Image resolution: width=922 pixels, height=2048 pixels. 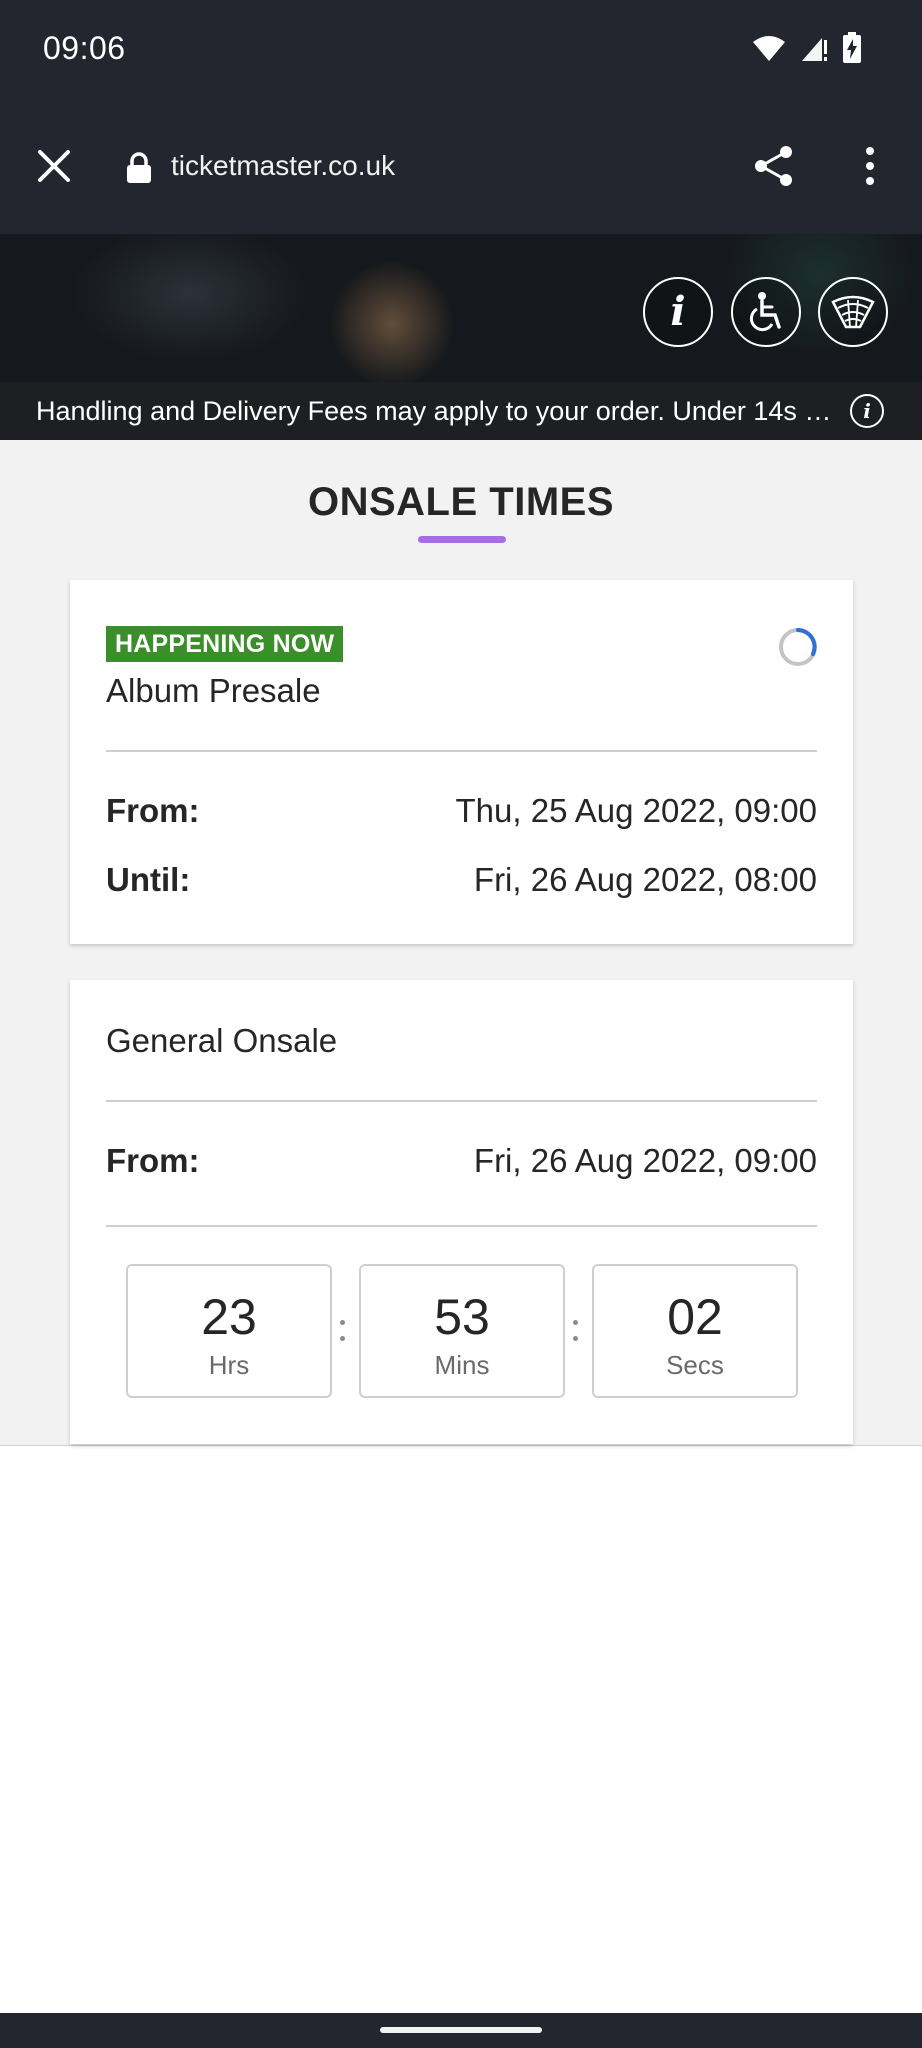 What do you see at coordinates (461, 50) in the screenshot?
I see `status-bar: 09:06` at bounding box center [461, 50].